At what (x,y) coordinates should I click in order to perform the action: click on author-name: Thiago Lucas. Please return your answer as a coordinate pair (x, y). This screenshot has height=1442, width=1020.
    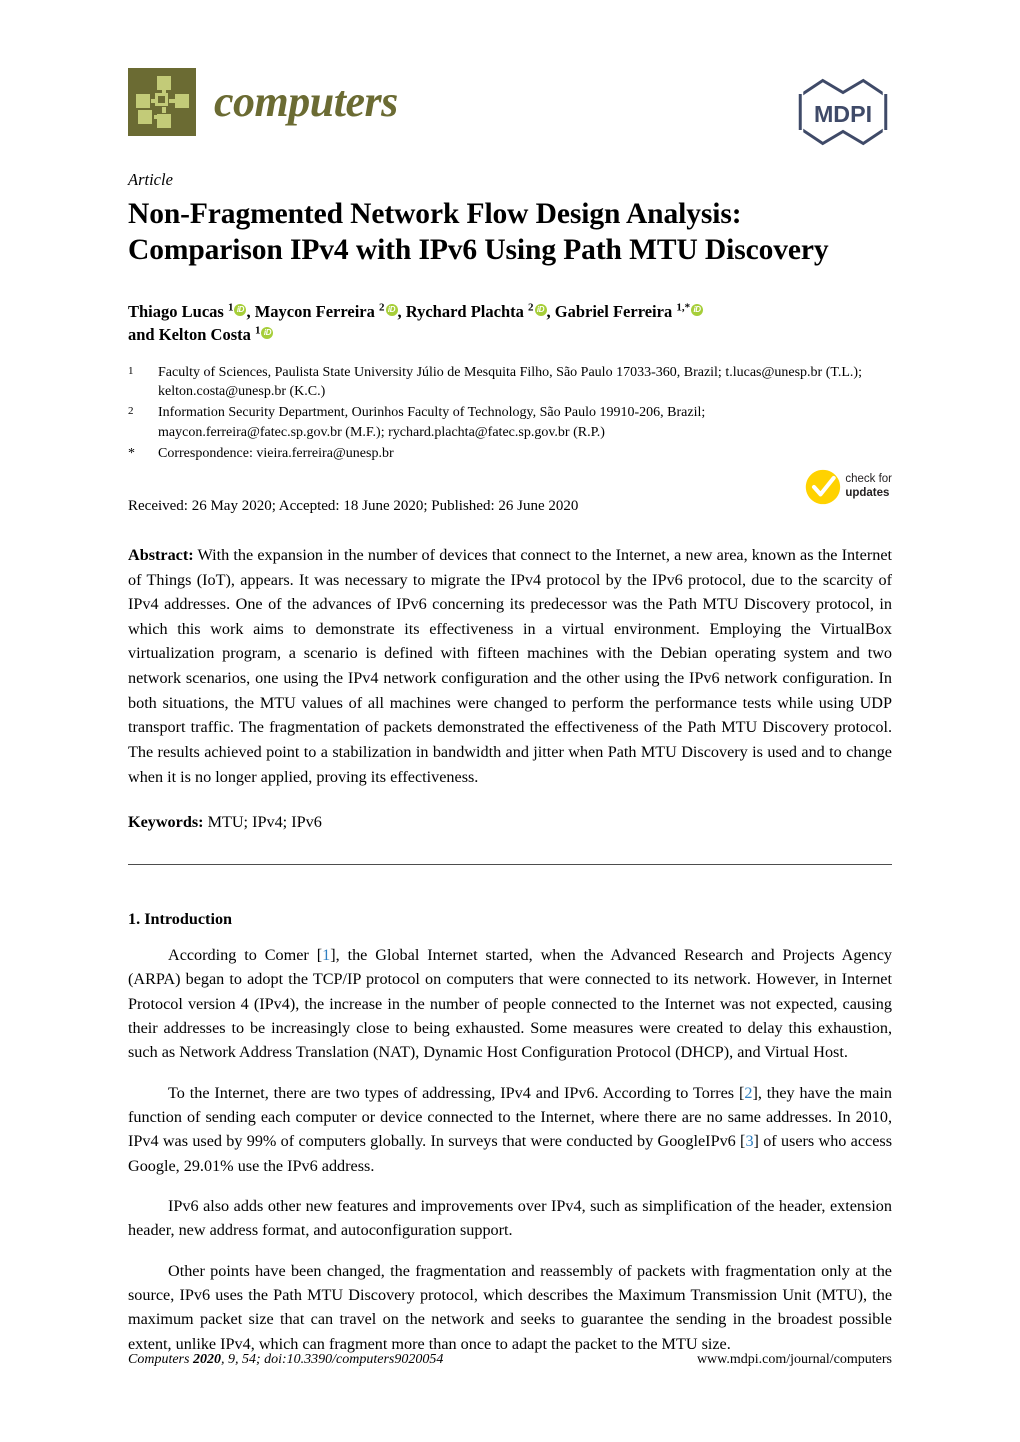
    Looking at the image, I should click on (178, 311).